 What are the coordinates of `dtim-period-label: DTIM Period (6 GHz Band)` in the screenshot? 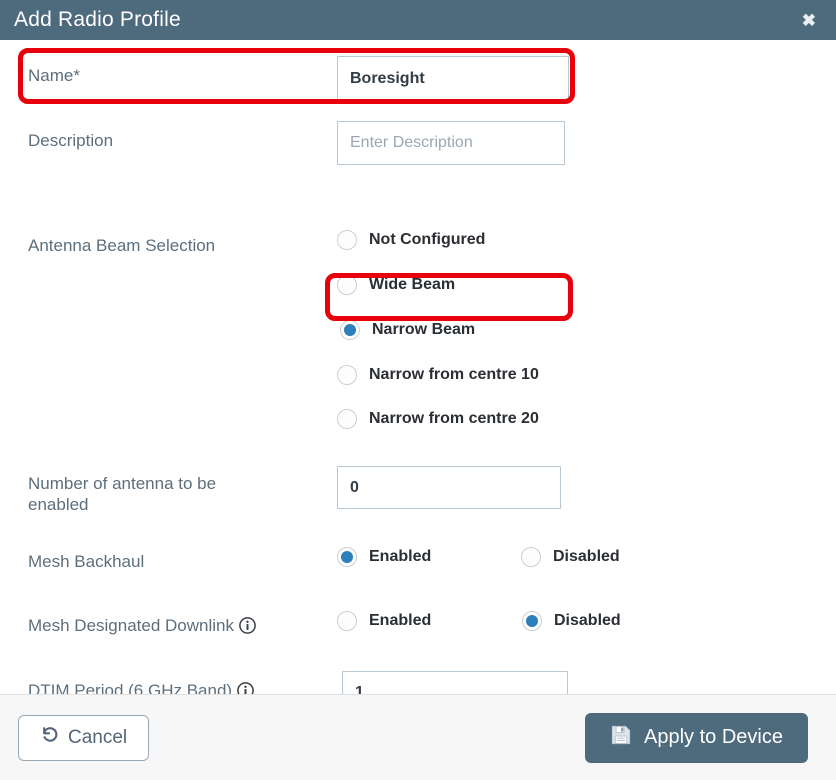 It's located at (141, 687).